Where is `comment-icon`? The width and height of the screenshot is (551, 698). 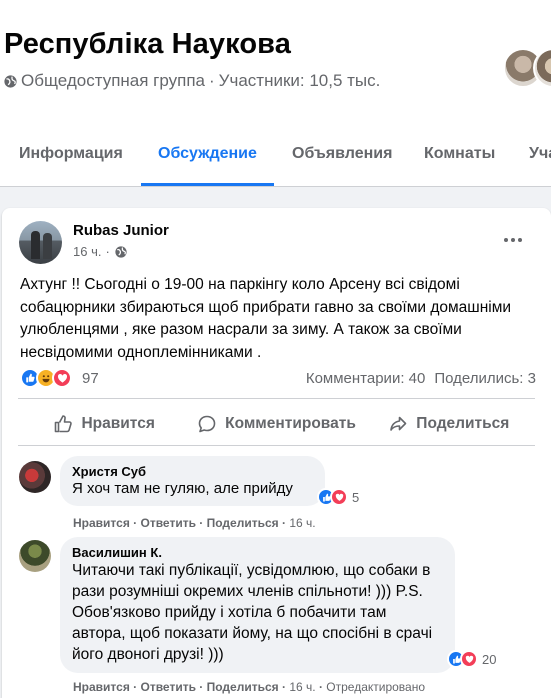 comment-icon is located at coordinates (207, 424).